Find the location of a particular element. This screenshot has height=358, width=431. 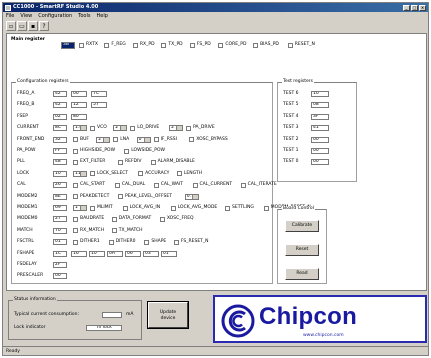

open-icon: ▭ is located at coordinates (22, 26).